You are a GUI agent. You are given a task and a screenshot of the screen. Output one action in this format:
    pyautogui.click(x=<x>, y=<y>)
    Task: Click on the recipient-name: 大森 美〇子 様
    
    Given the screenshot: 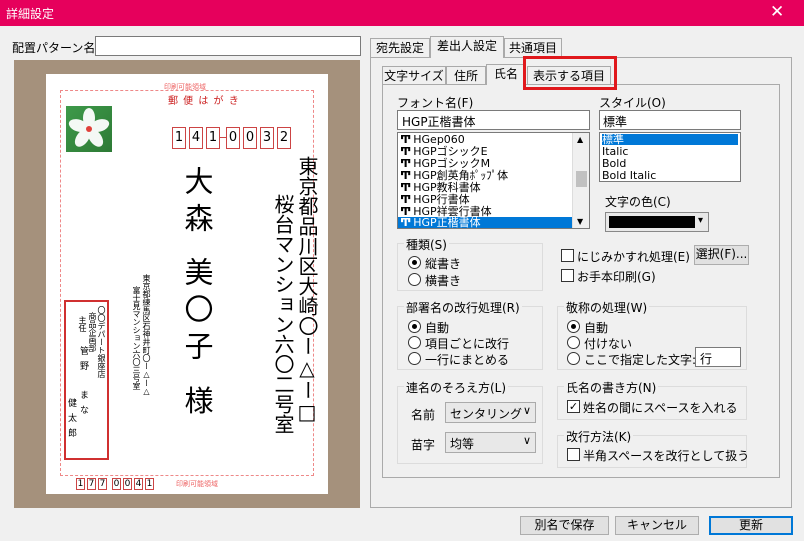 What is the action you would take?
    pyautogui.click(x=197, y=294)
    